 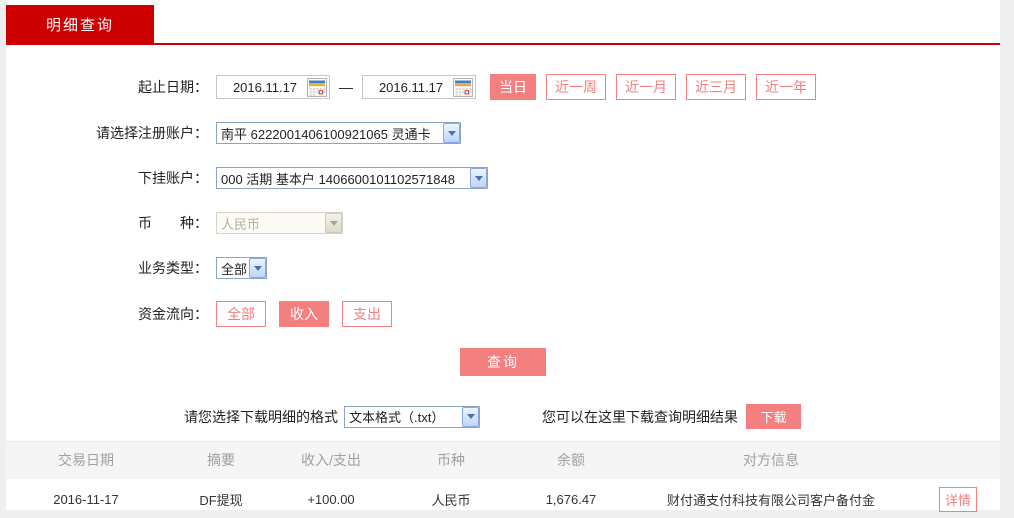 I want to click on query-button: 查询, so click(x=503, y=362).